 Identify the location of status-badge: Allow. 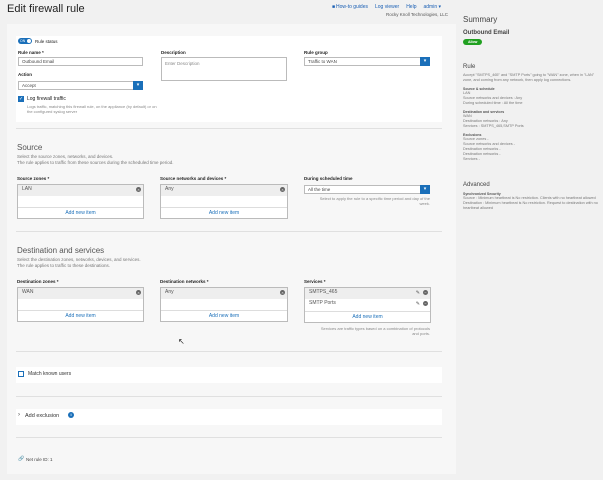
(473, 42).